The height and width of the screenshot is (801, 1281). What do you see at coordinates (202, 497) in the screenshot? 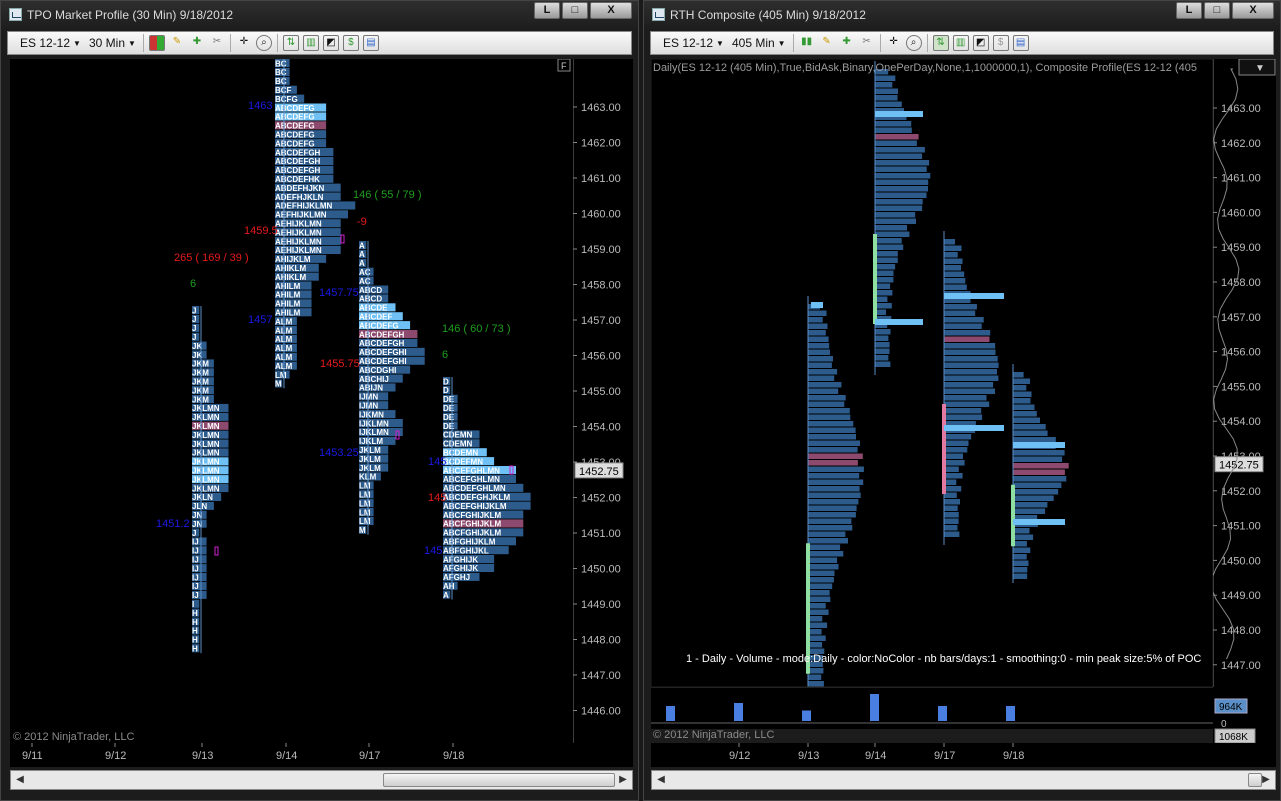
I see `tpo-letters: JKLN` at bounding box center [202, 497].